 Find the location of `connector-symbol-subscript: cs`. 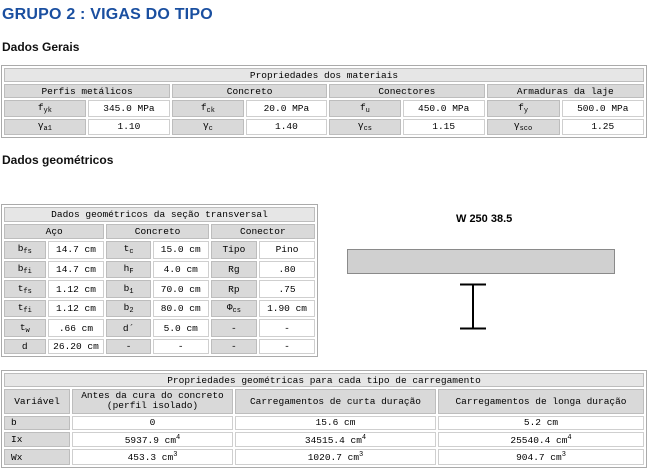

connector-symbol-subscript: cs is located at coordinates (236, 311).